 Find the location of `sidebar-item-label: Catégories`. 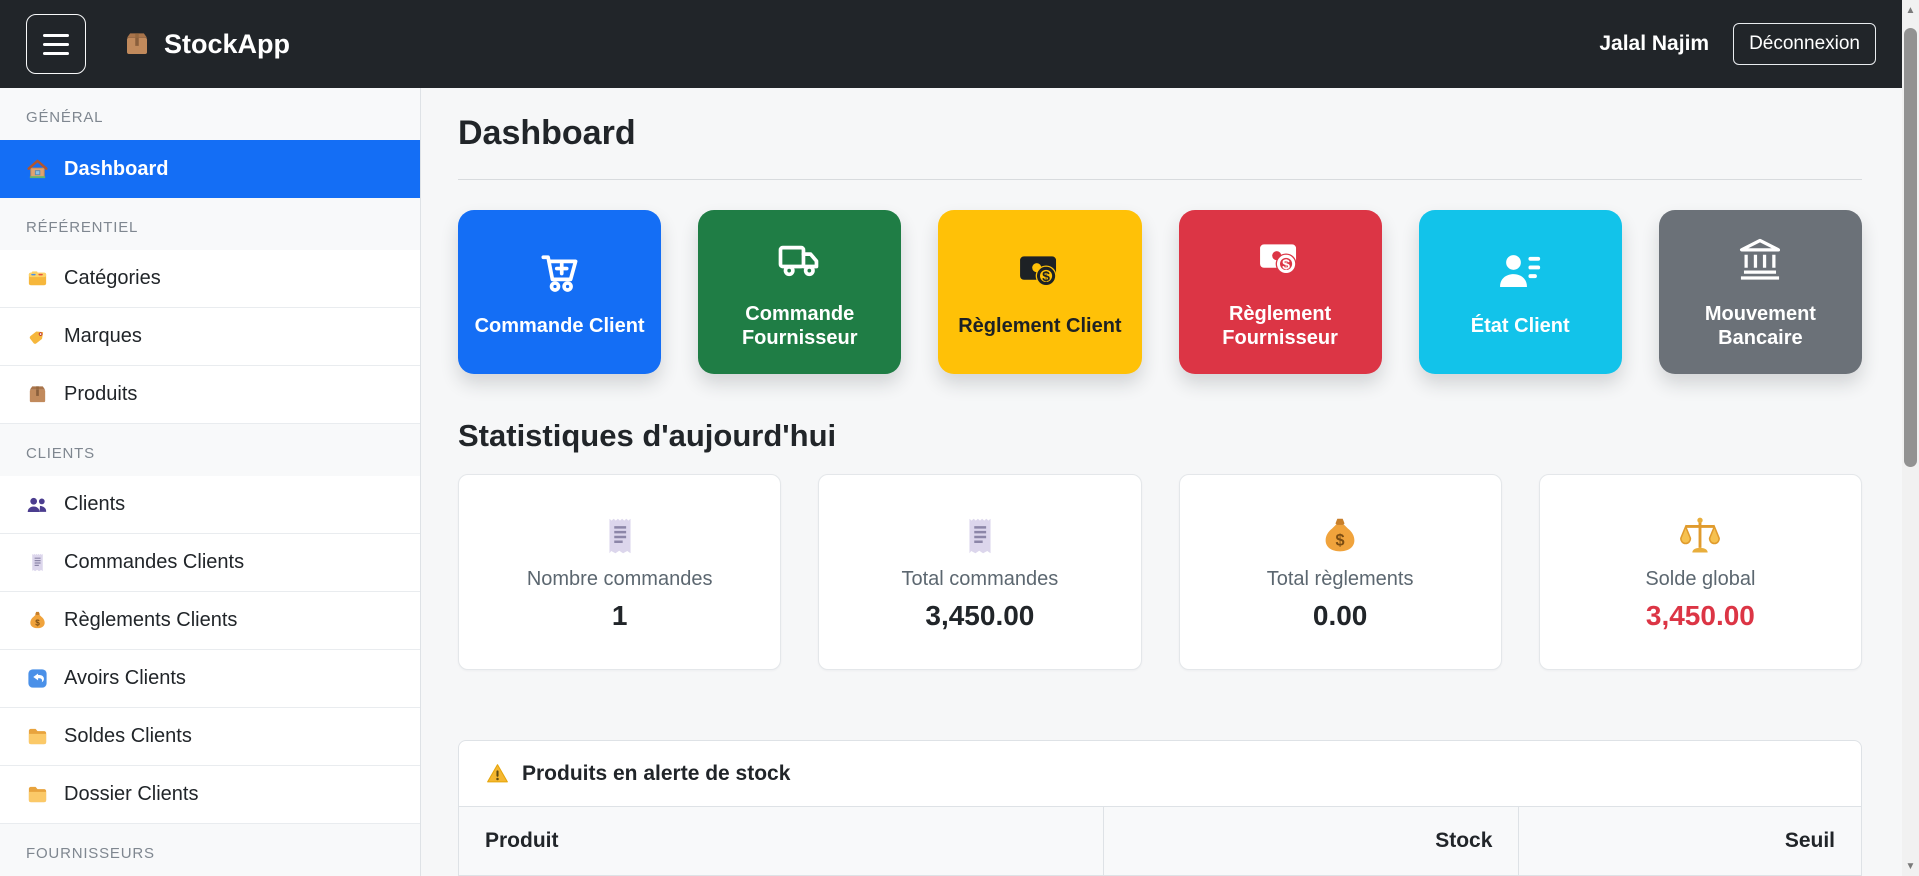

sidebar-item-label: Catégories is located at coordinates (112, 278).